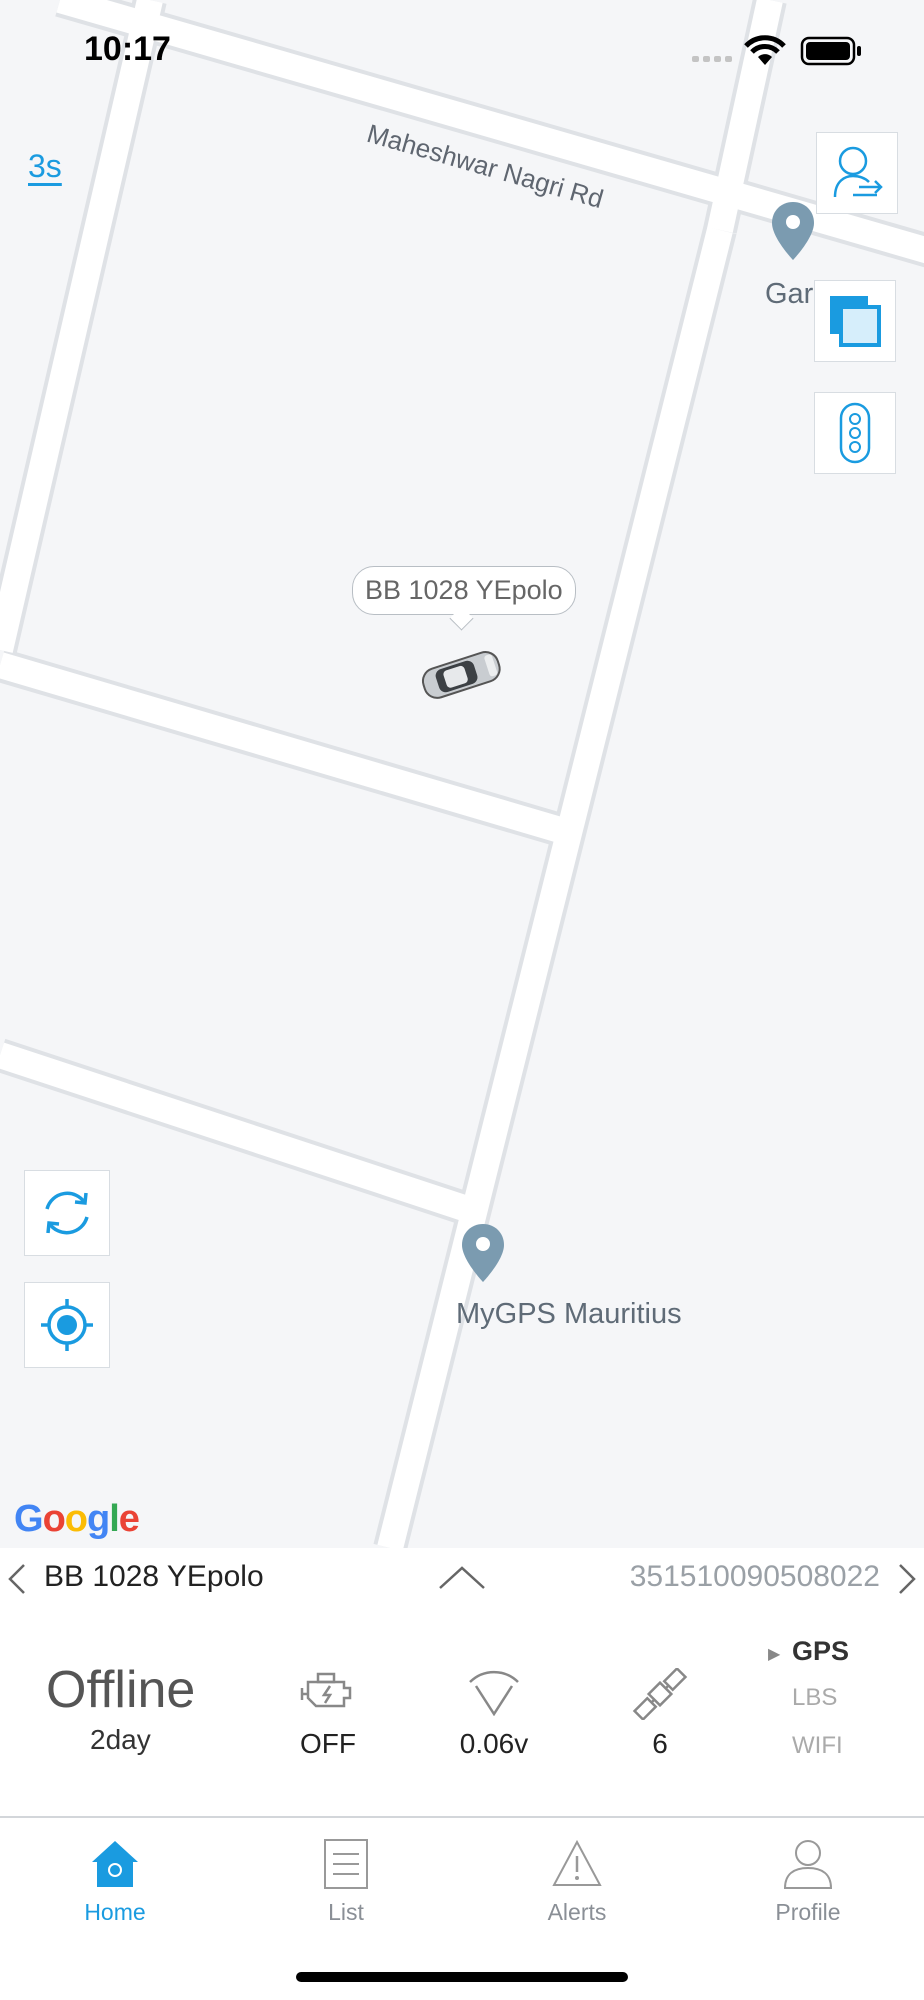 The image size is (924, 2000). I want to click on tab-home: Home, so click(115, 1882).